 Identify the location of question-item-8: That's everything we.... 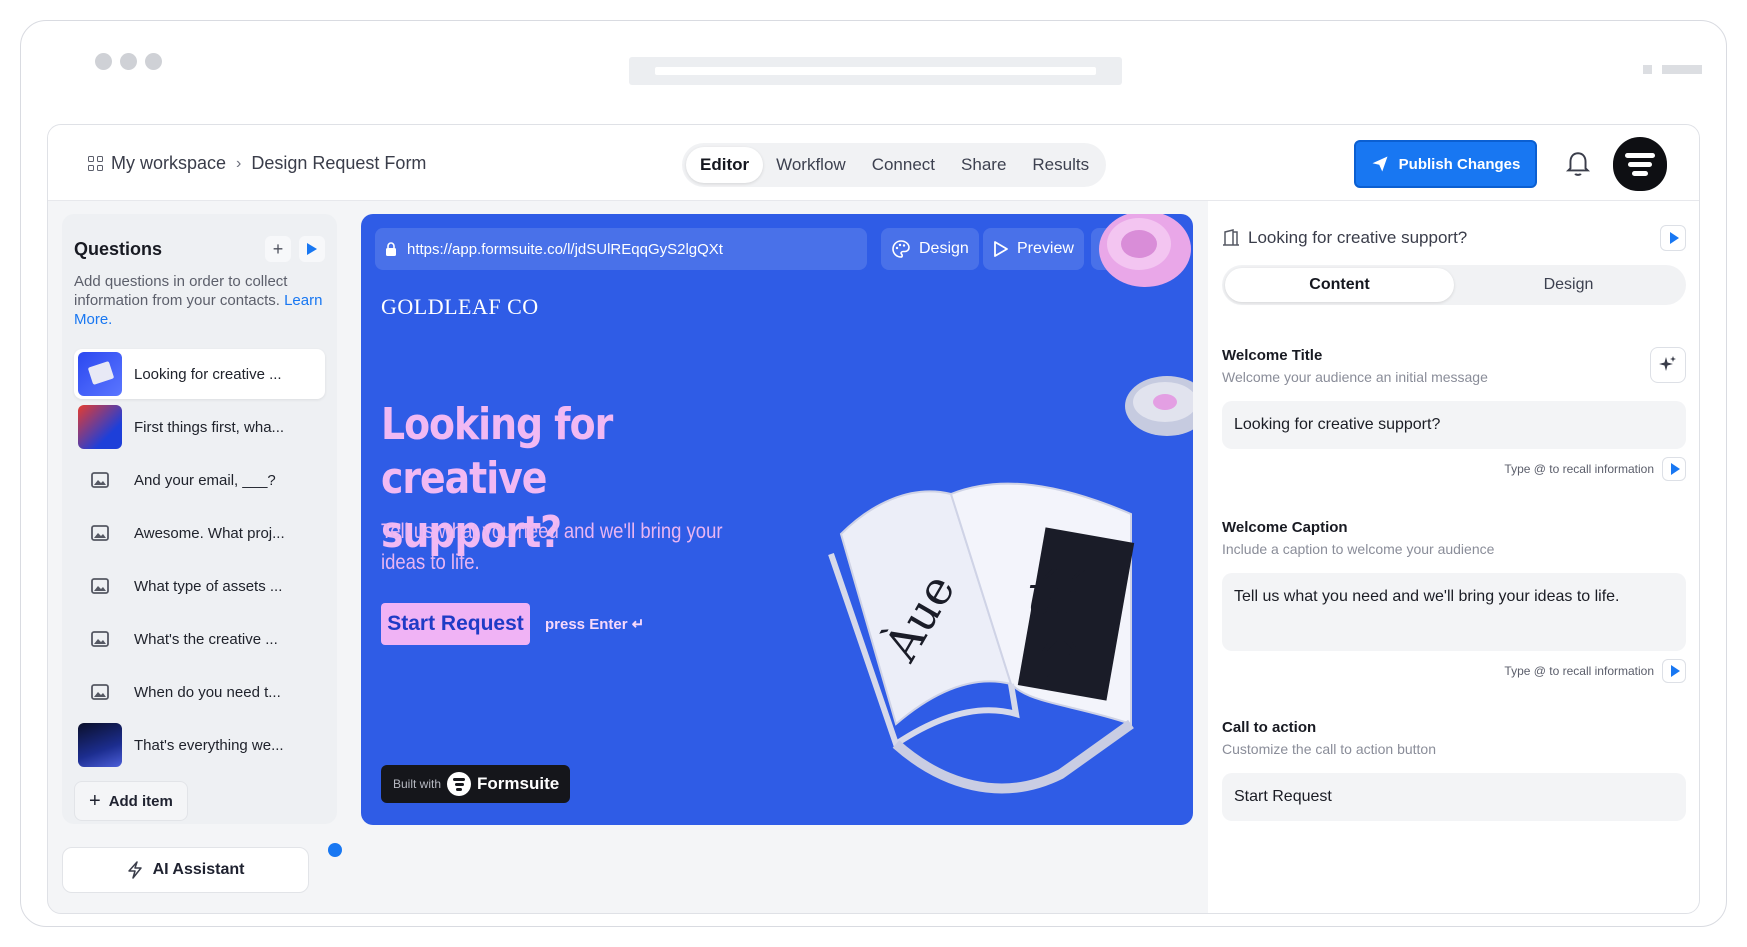
(199, 745).